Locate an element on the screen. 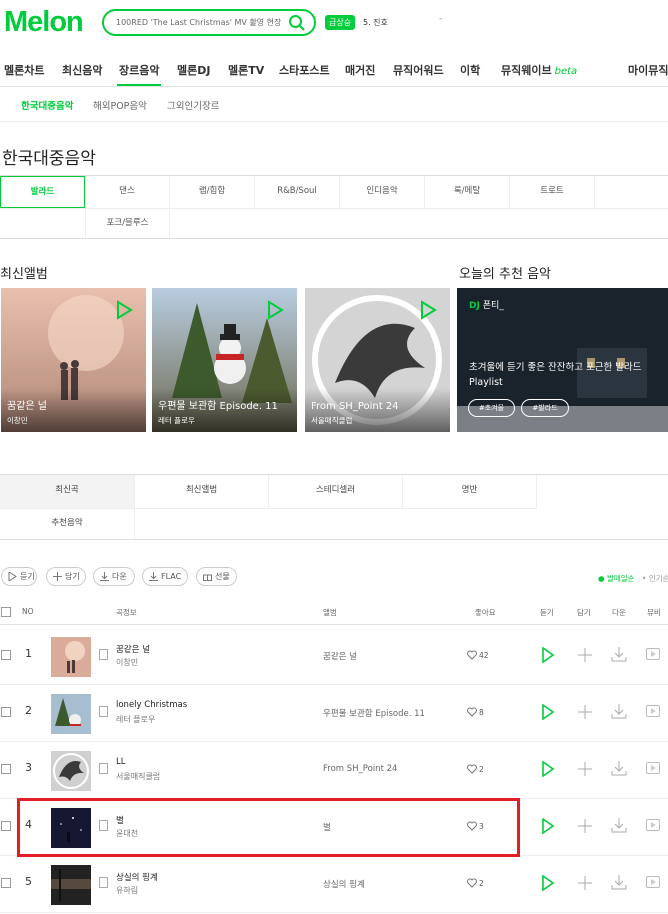  gift-button: 선물 is located at coordinates (216, 576).